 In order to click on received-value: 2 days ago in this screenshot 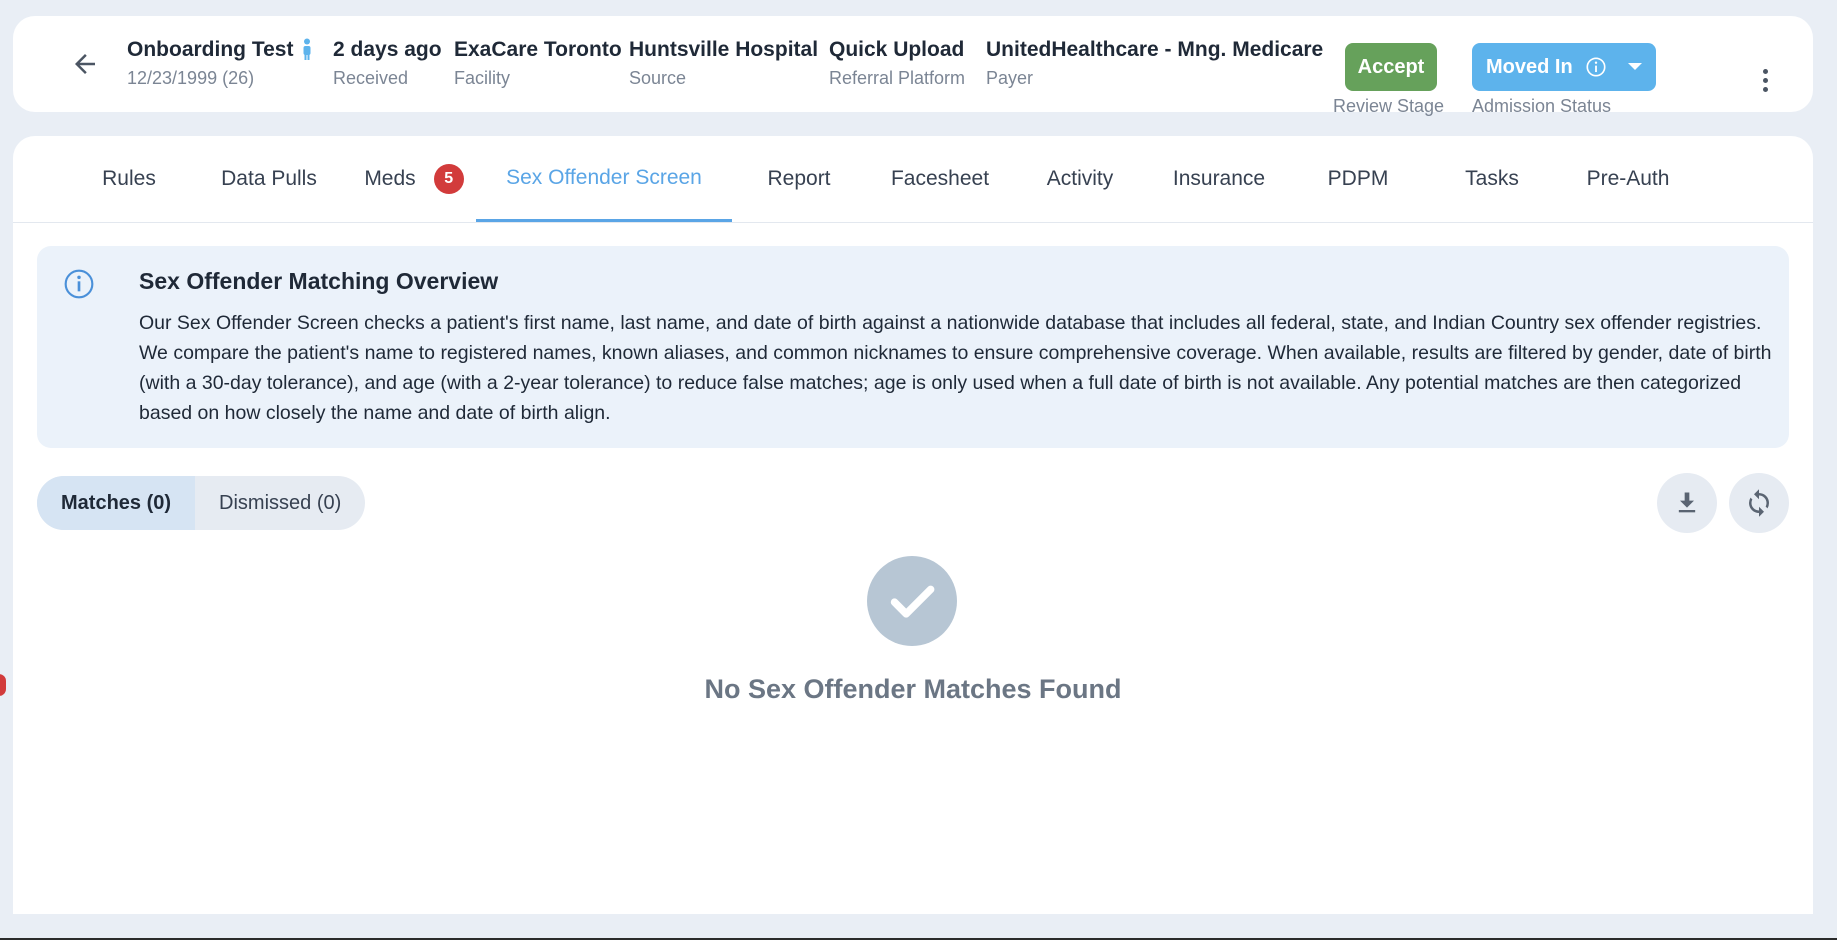, I will do `click(387, 49)`.